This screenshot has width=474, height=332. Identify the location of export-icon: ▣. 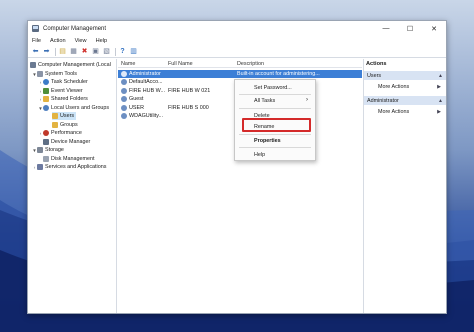
(95, 51).